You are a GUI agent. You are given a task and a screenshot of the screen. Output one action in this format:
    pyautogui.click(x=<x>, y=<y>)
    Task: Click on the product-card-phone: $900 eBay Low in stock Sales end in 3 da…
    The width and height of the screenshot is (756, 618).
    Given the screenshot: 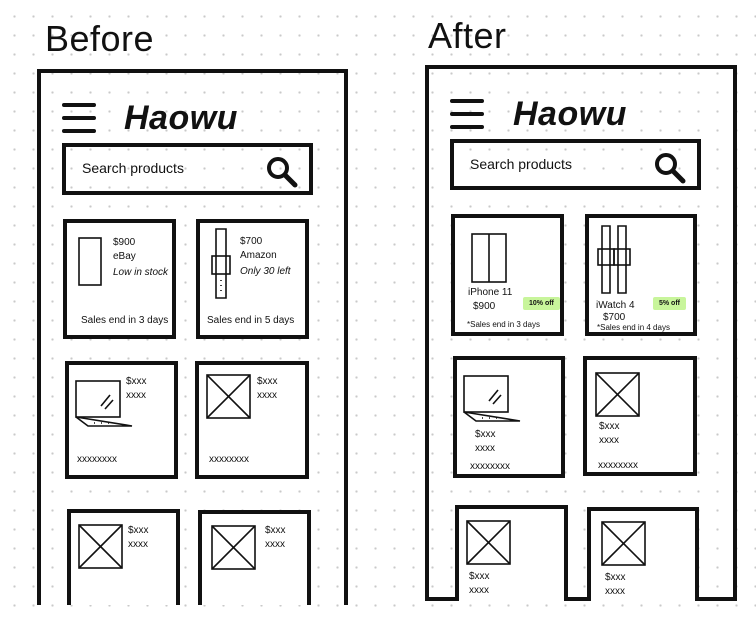 What is the action you would take?
    pyautogui.click(x=119, y=279)
    